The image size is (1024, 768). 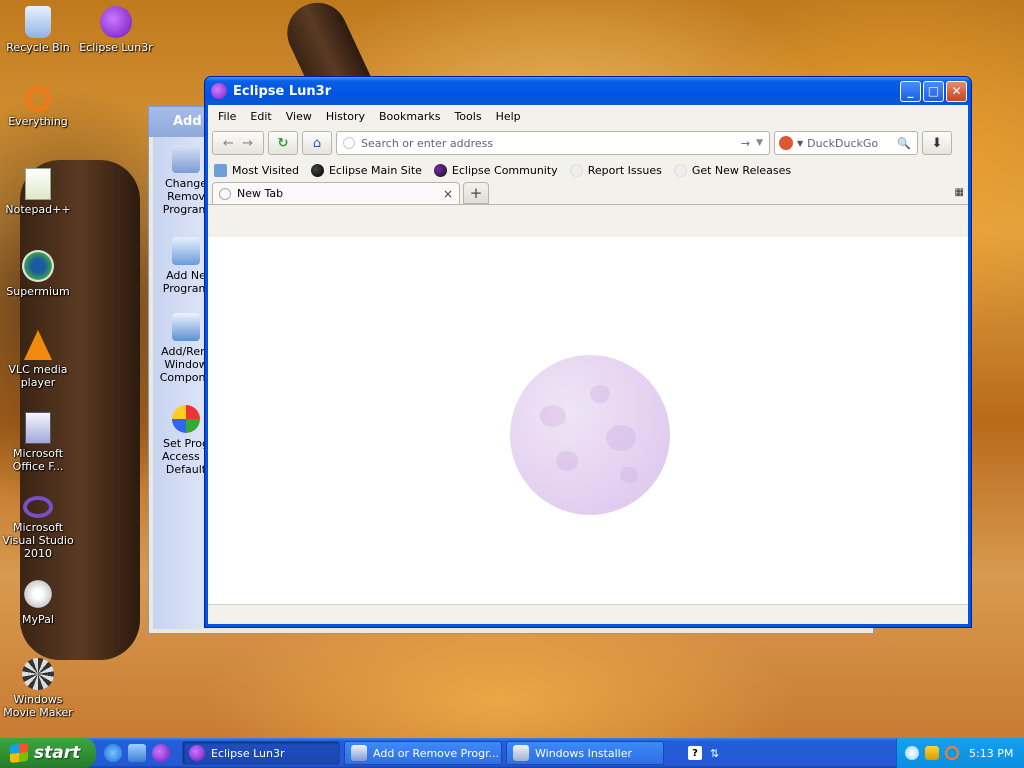 I want to click on programs-icon, so click(x=186, y=159).